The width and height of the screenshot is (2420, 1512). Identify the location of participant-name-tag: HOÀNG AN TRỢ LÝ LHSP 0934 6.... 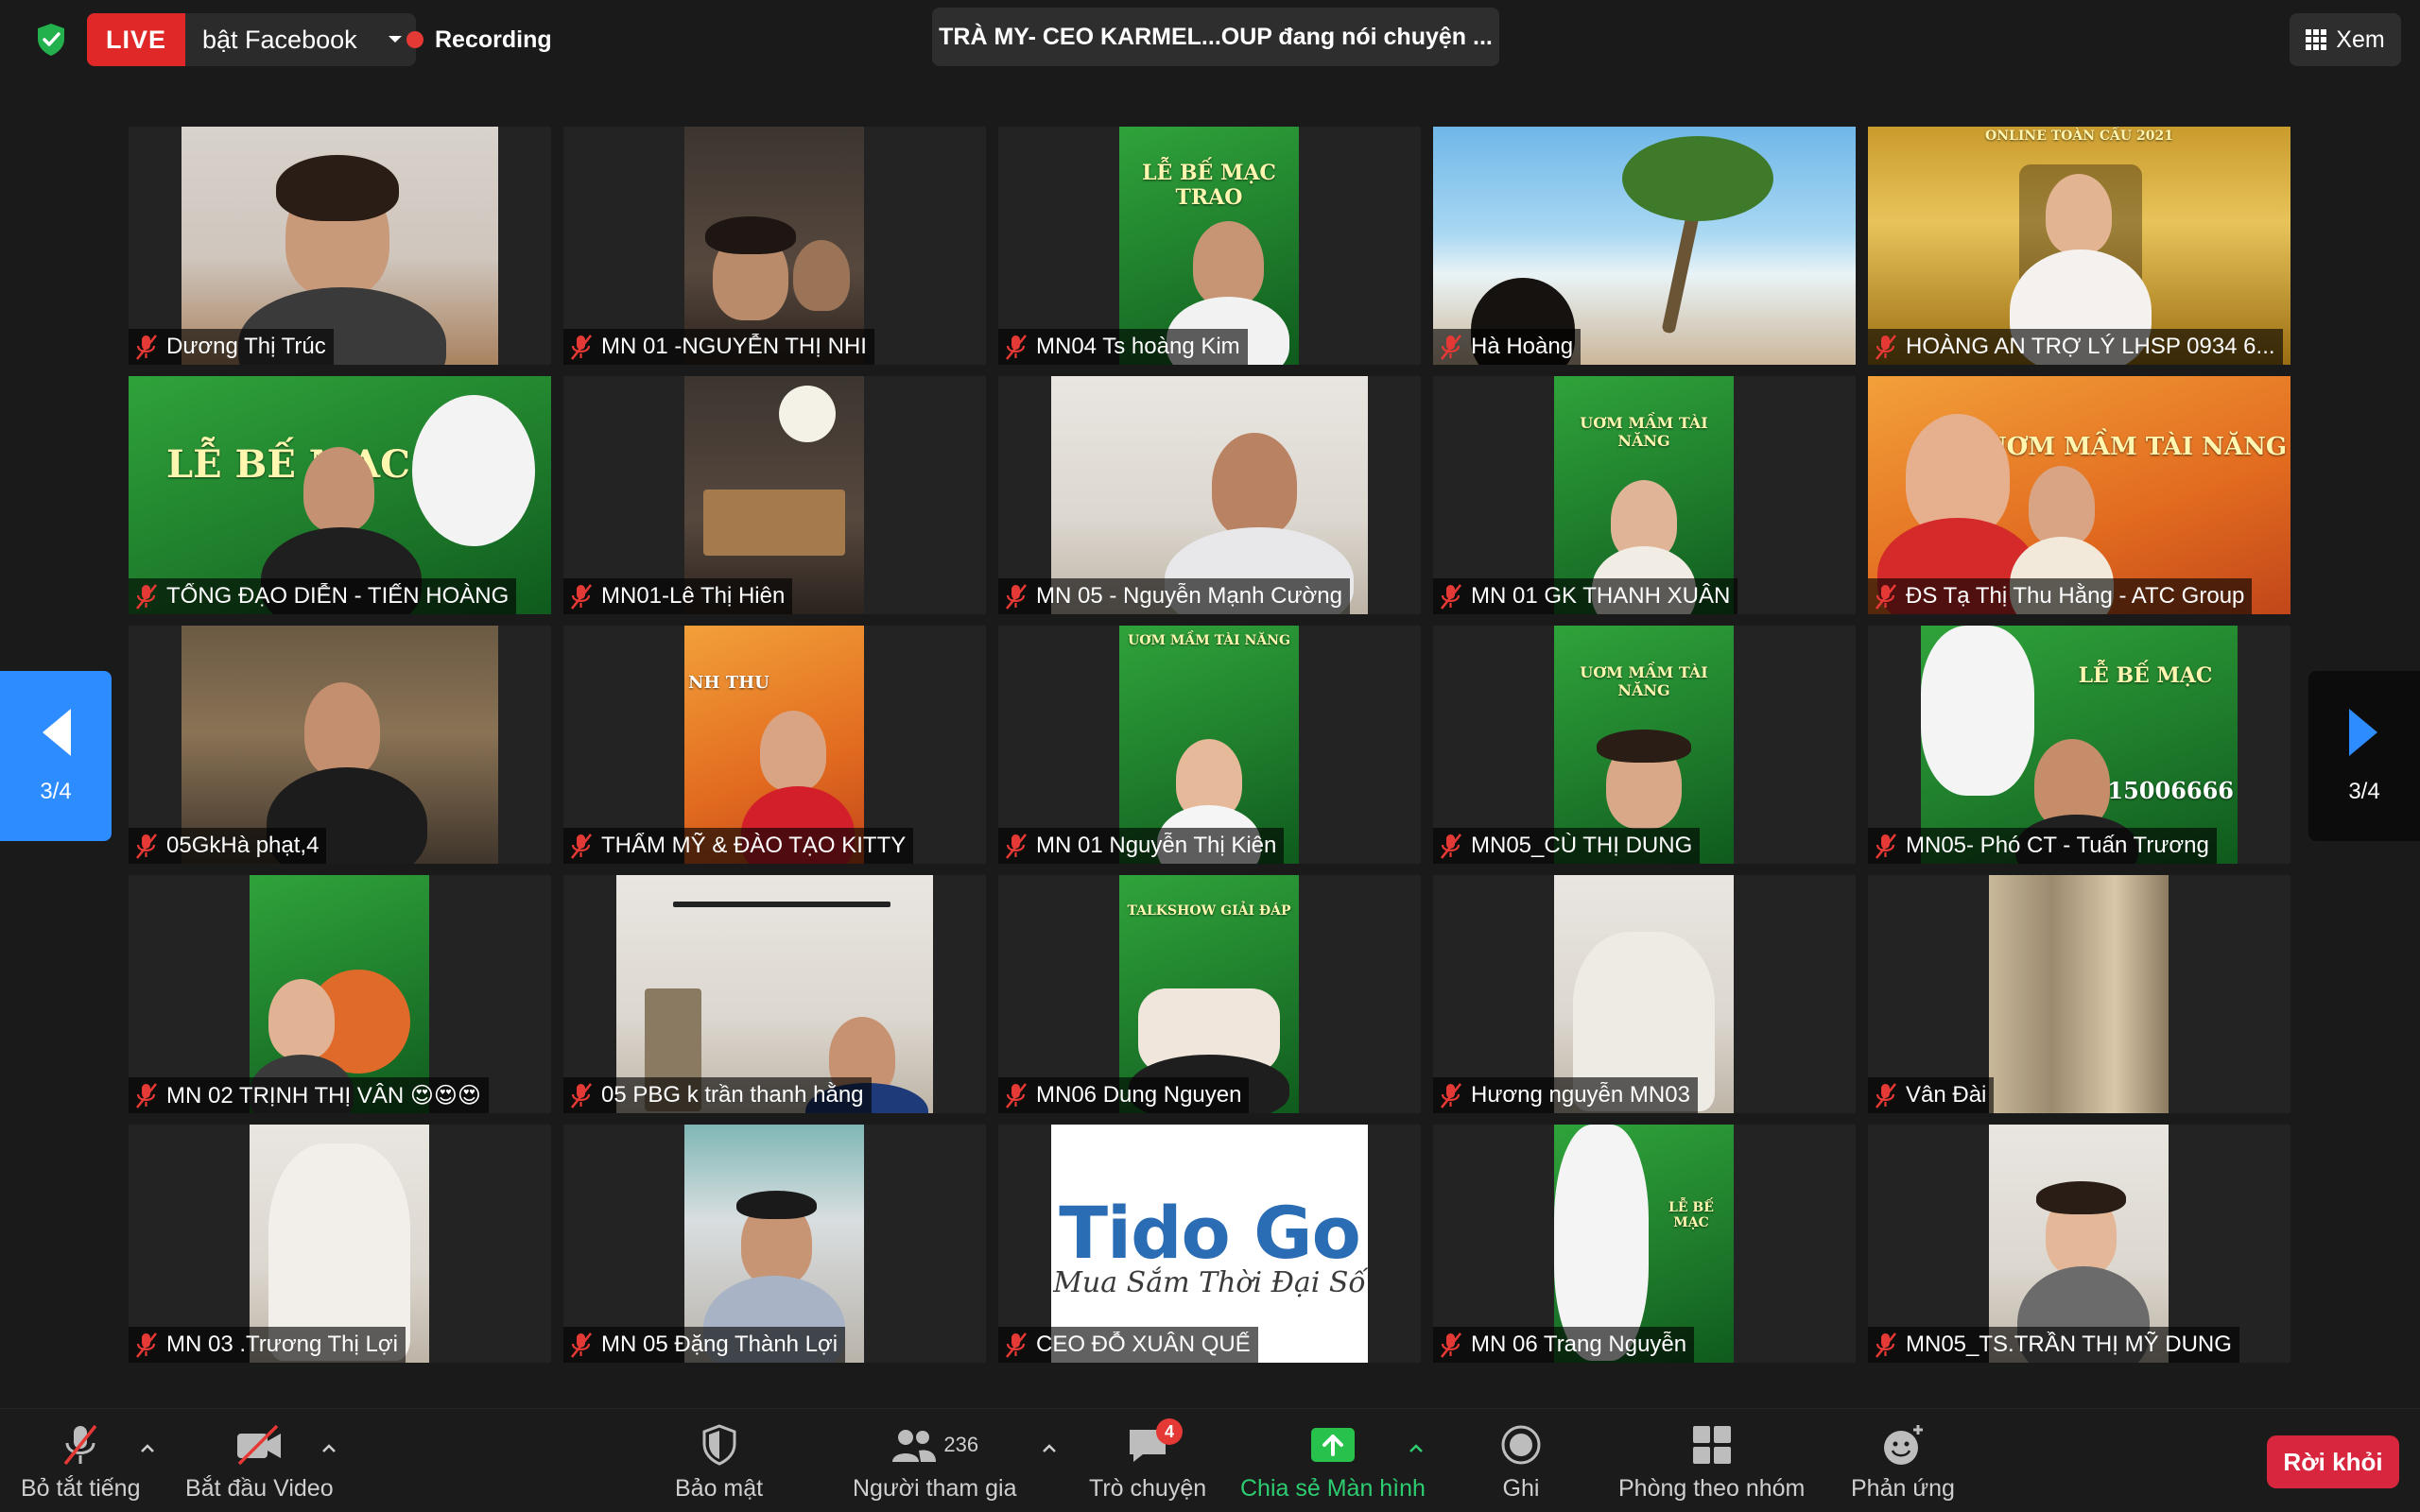
(2075, 347).